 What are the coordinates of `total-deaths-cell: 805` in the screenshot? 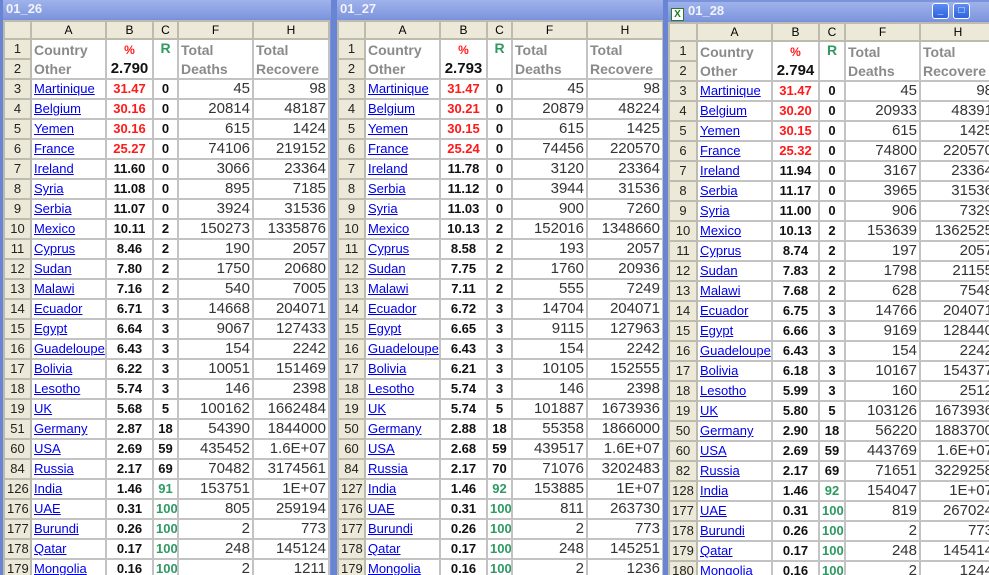 It's located at (215, 509).